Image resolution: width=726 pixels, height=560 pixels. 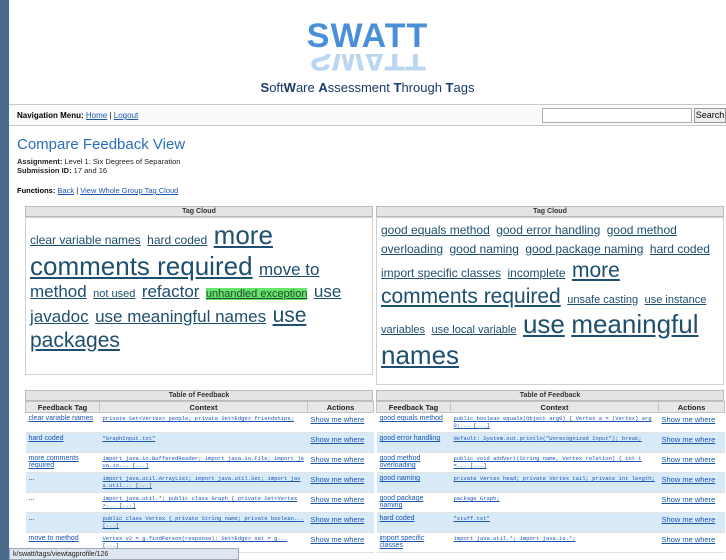 What do you see at coordinates (203, 407) in the screenshot?
I see `col-context: Context` at bounding box center [203, 407].